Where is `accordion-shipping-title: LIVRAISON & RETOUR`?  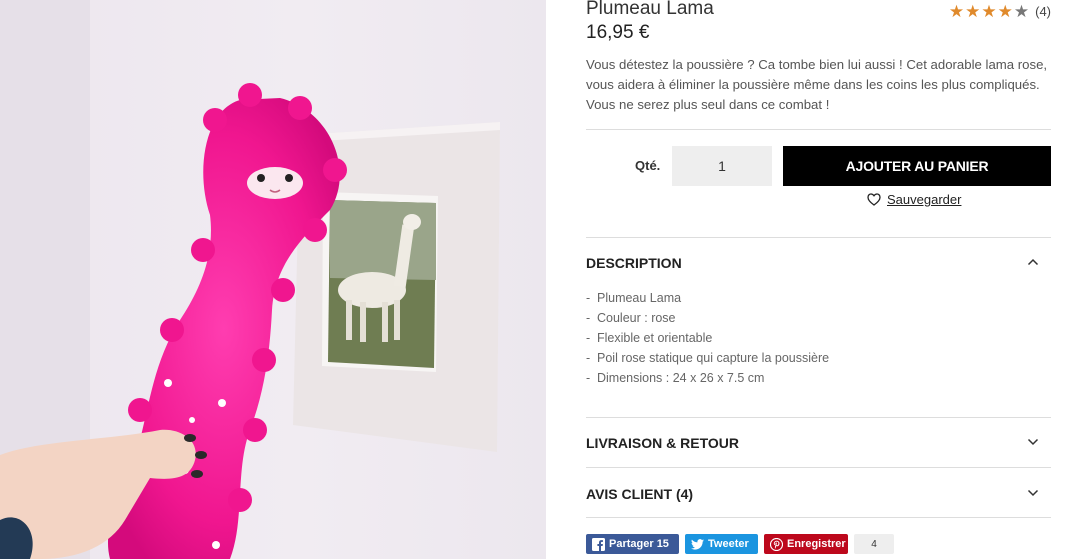
accordion-shipping-title: LIVRAISON & RETOUR is located at coordinates (662, 443).